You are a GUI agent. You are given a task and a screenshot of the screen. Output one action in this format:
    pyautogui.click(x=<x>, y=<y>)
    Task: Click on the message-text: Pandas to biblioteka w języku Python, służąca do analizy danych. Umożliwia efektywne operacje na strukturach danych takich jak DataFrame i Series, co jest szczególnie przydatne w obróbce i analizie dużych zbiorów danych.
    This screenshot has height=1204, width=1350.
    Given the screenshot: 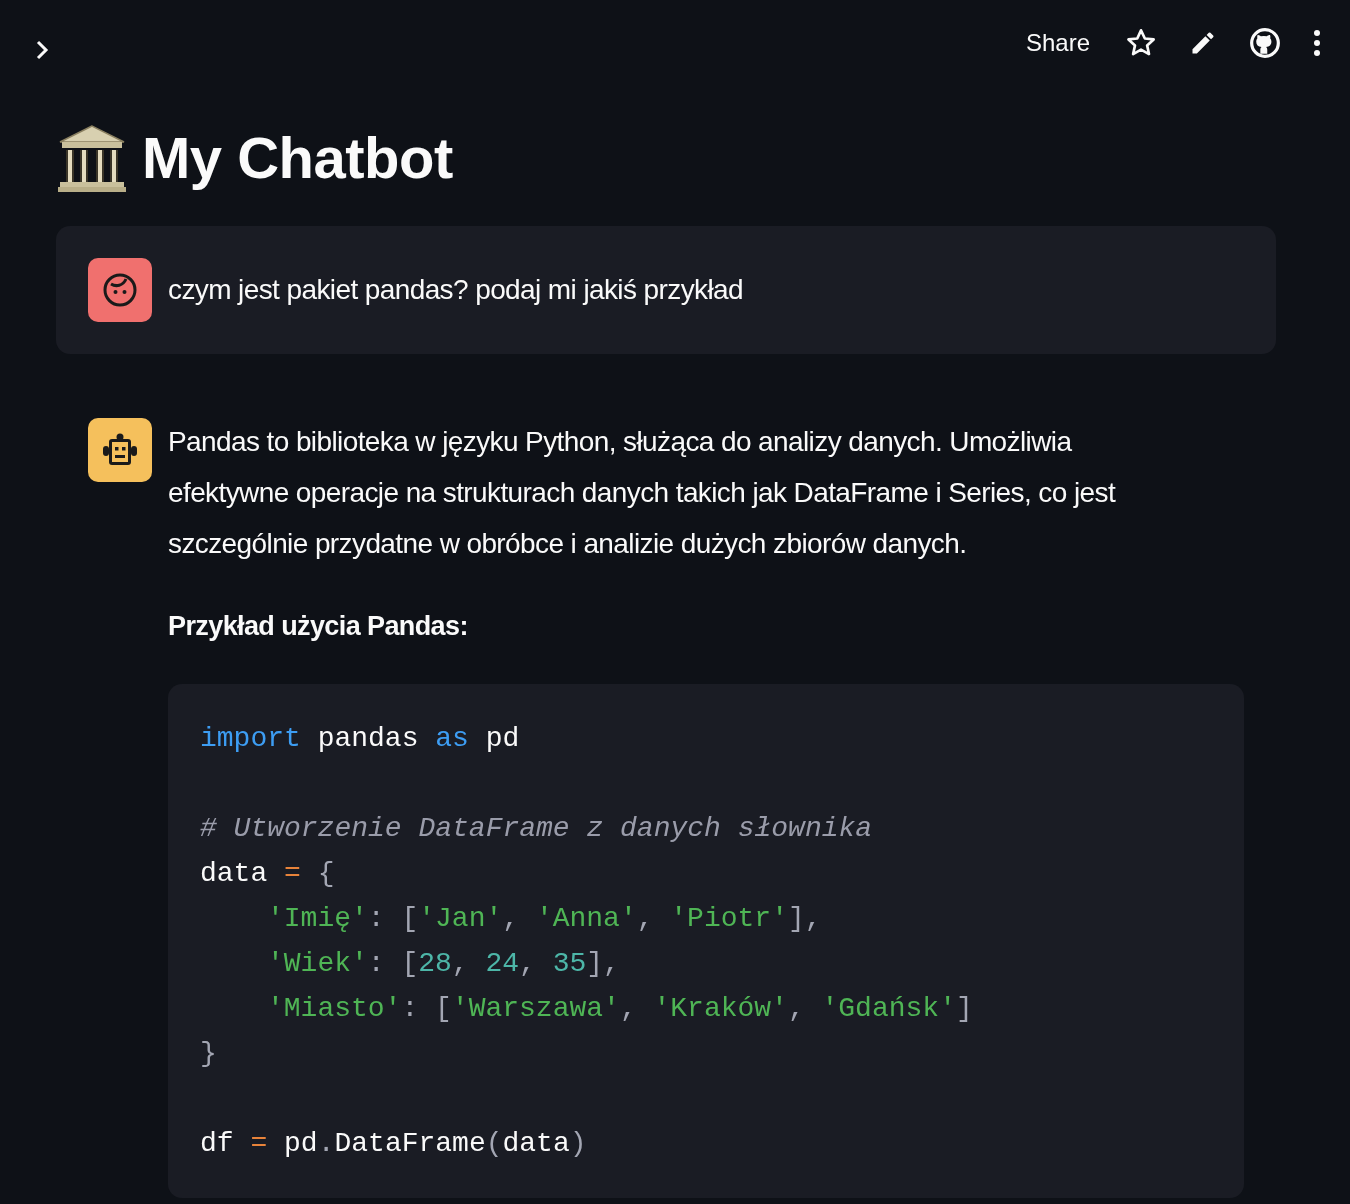 What is the action you would take?
    pyautogui.click(x=642, y=493)
    